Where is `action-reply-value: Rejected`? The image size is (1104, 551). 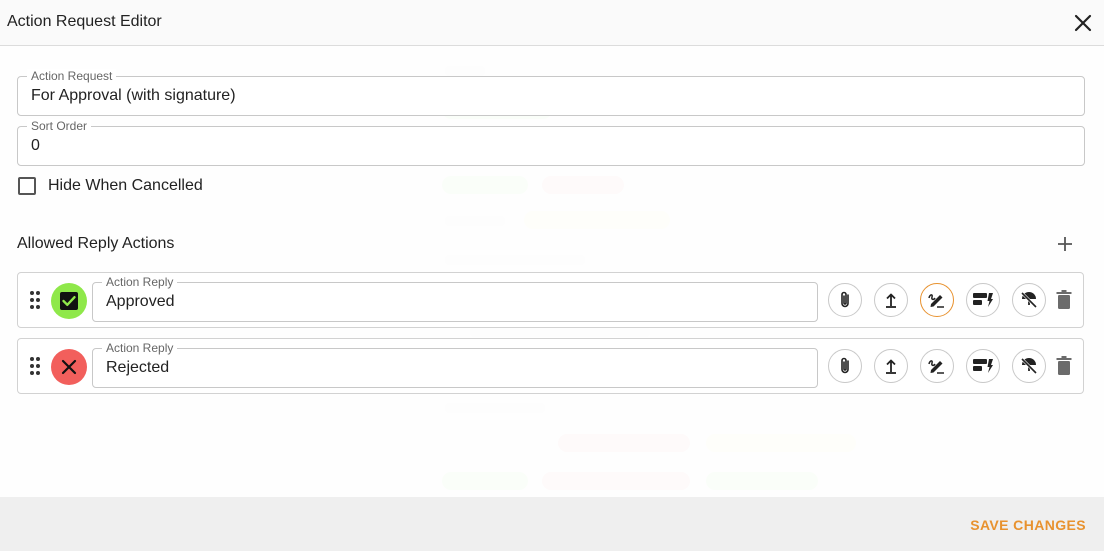 action-reply-value: Rejected is located at coordinates (138, 367).